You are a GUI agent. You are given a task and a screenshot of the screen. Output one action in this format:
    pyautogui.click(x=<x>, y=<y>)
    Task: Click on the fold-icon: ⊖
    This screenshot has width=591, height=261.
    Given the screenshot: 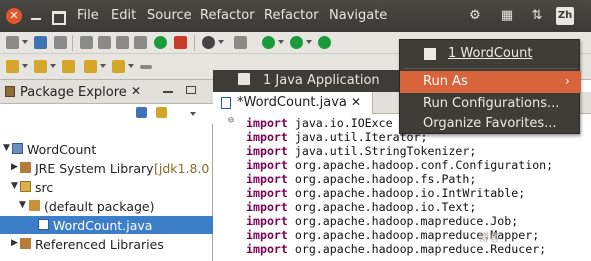 What is the action you would take?
    pyautogui.click(x=231, y=120)
    